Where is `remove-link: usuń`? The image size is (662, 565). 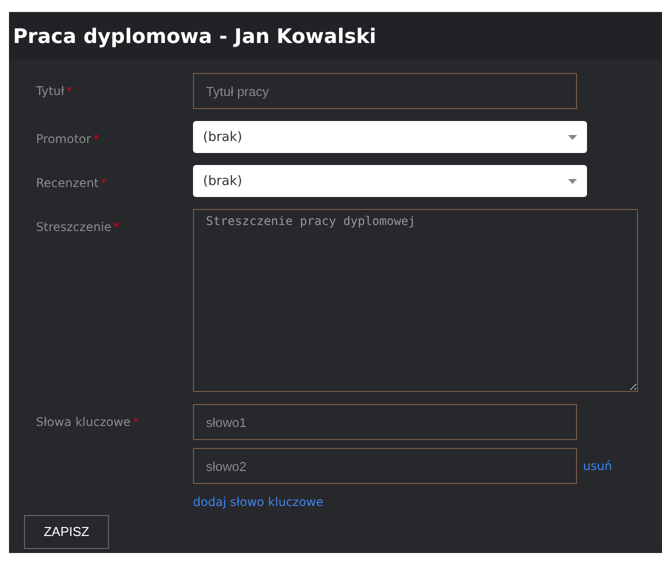
remove-link: usuń is located at coordinates (597, 466).